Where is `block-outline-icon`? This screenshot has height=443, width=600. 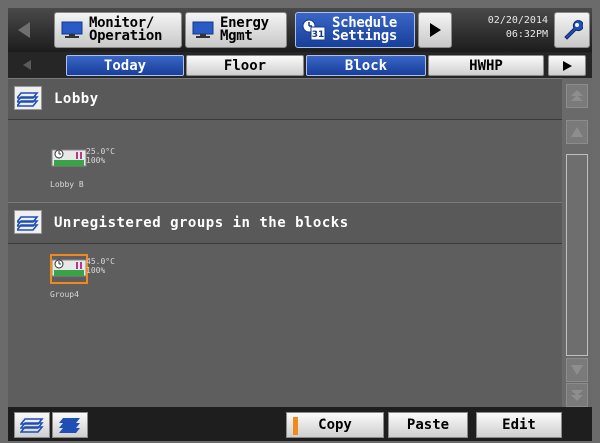 block-outline-icon is located at coordinates (32, 425).